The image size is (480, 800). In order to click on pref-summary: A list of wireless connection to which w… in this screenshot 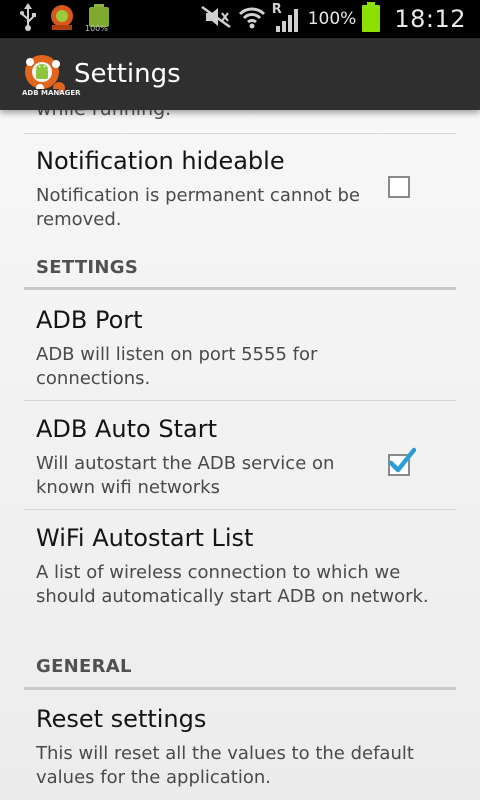, I will do `click(232, 584)`.